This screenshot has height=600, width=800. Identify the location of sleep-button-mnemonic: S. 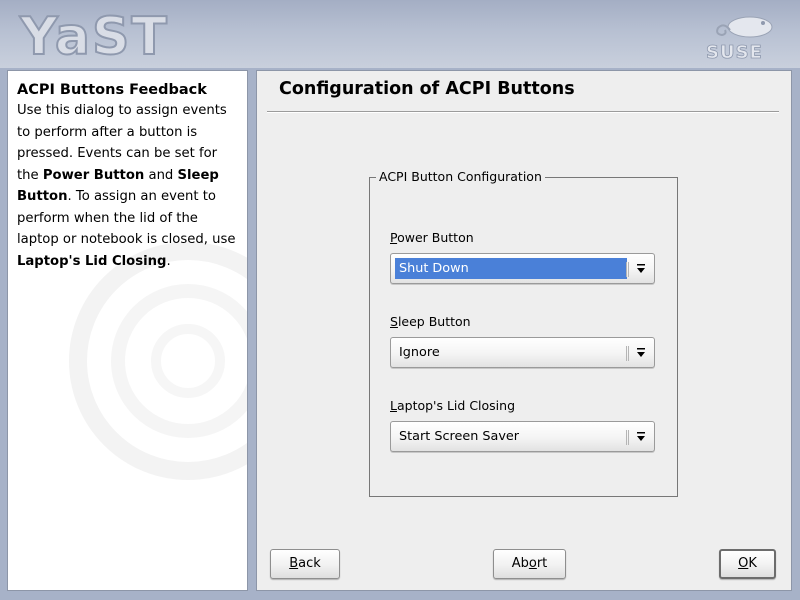
(394, 321).